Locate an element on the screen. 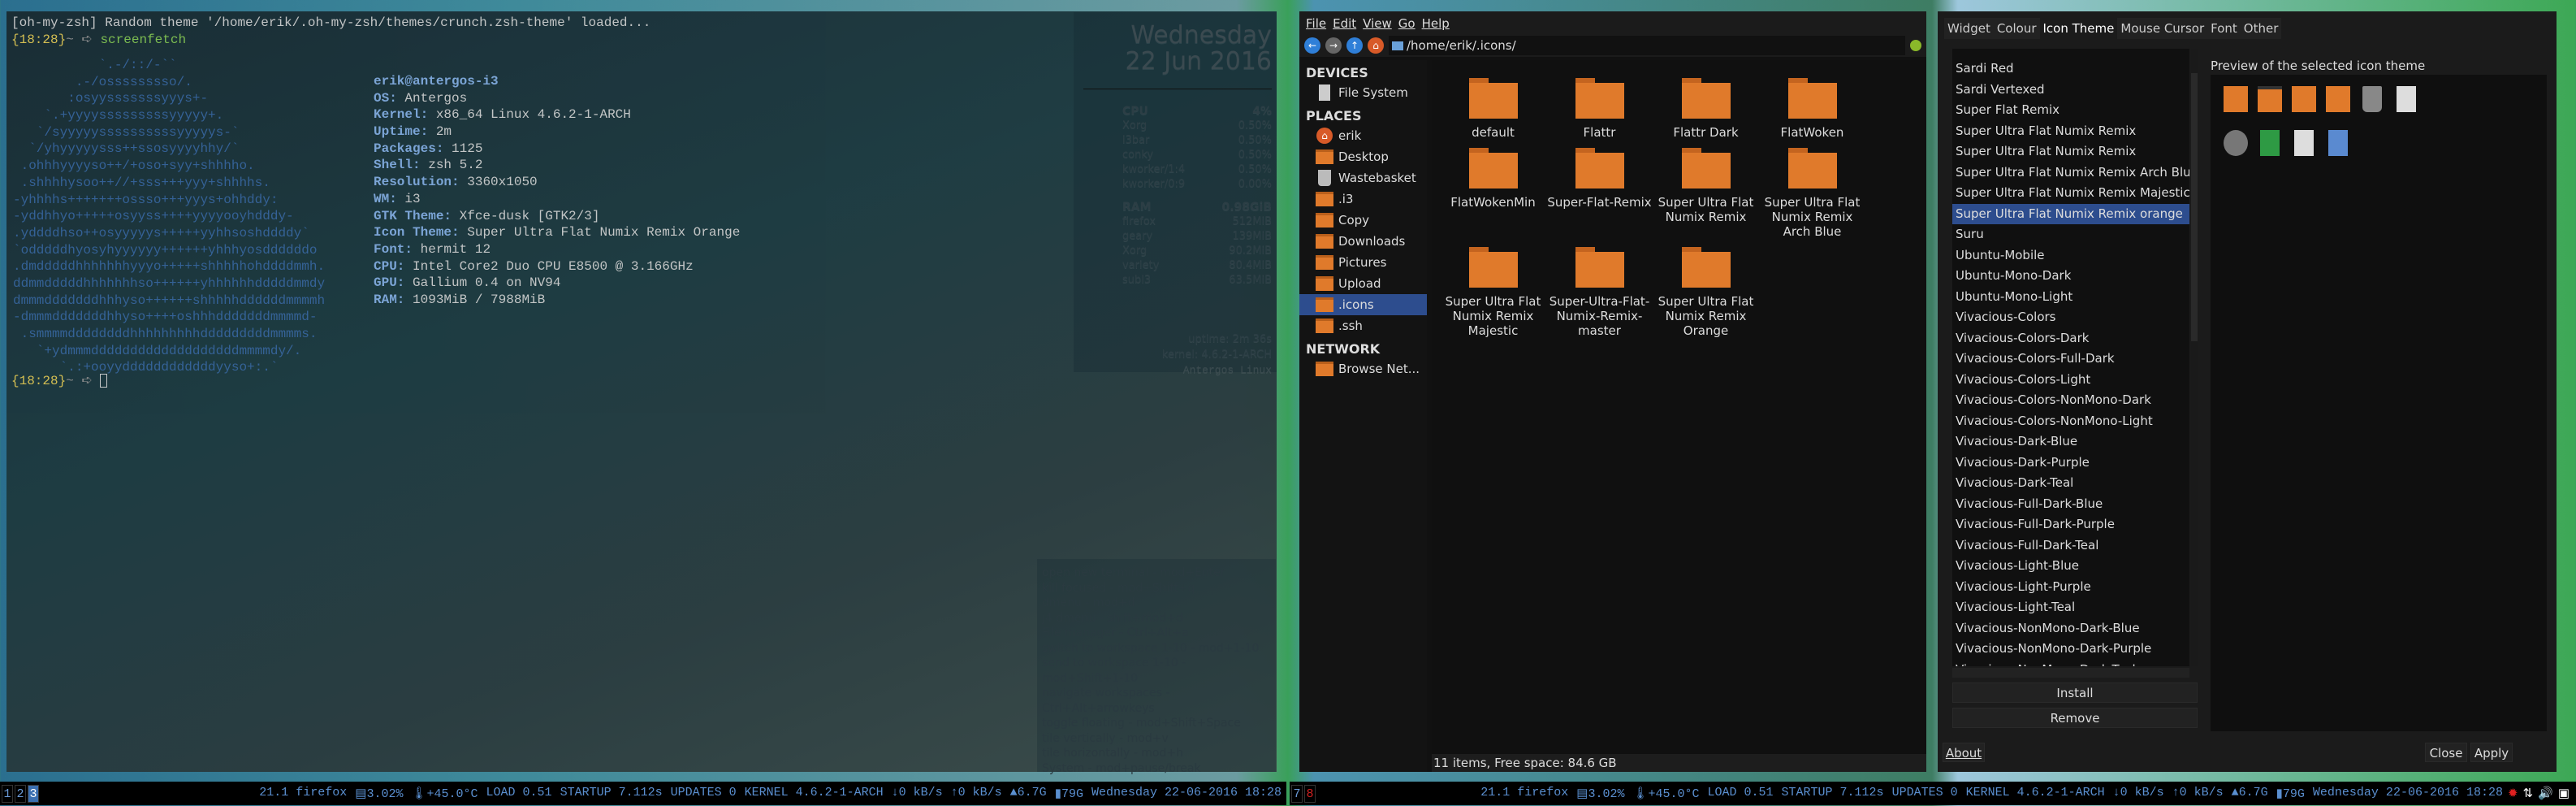 The image size is (2576, 806). file-item: Super Ultra Flat Numix Remix is located at coordinates (1706, 192).